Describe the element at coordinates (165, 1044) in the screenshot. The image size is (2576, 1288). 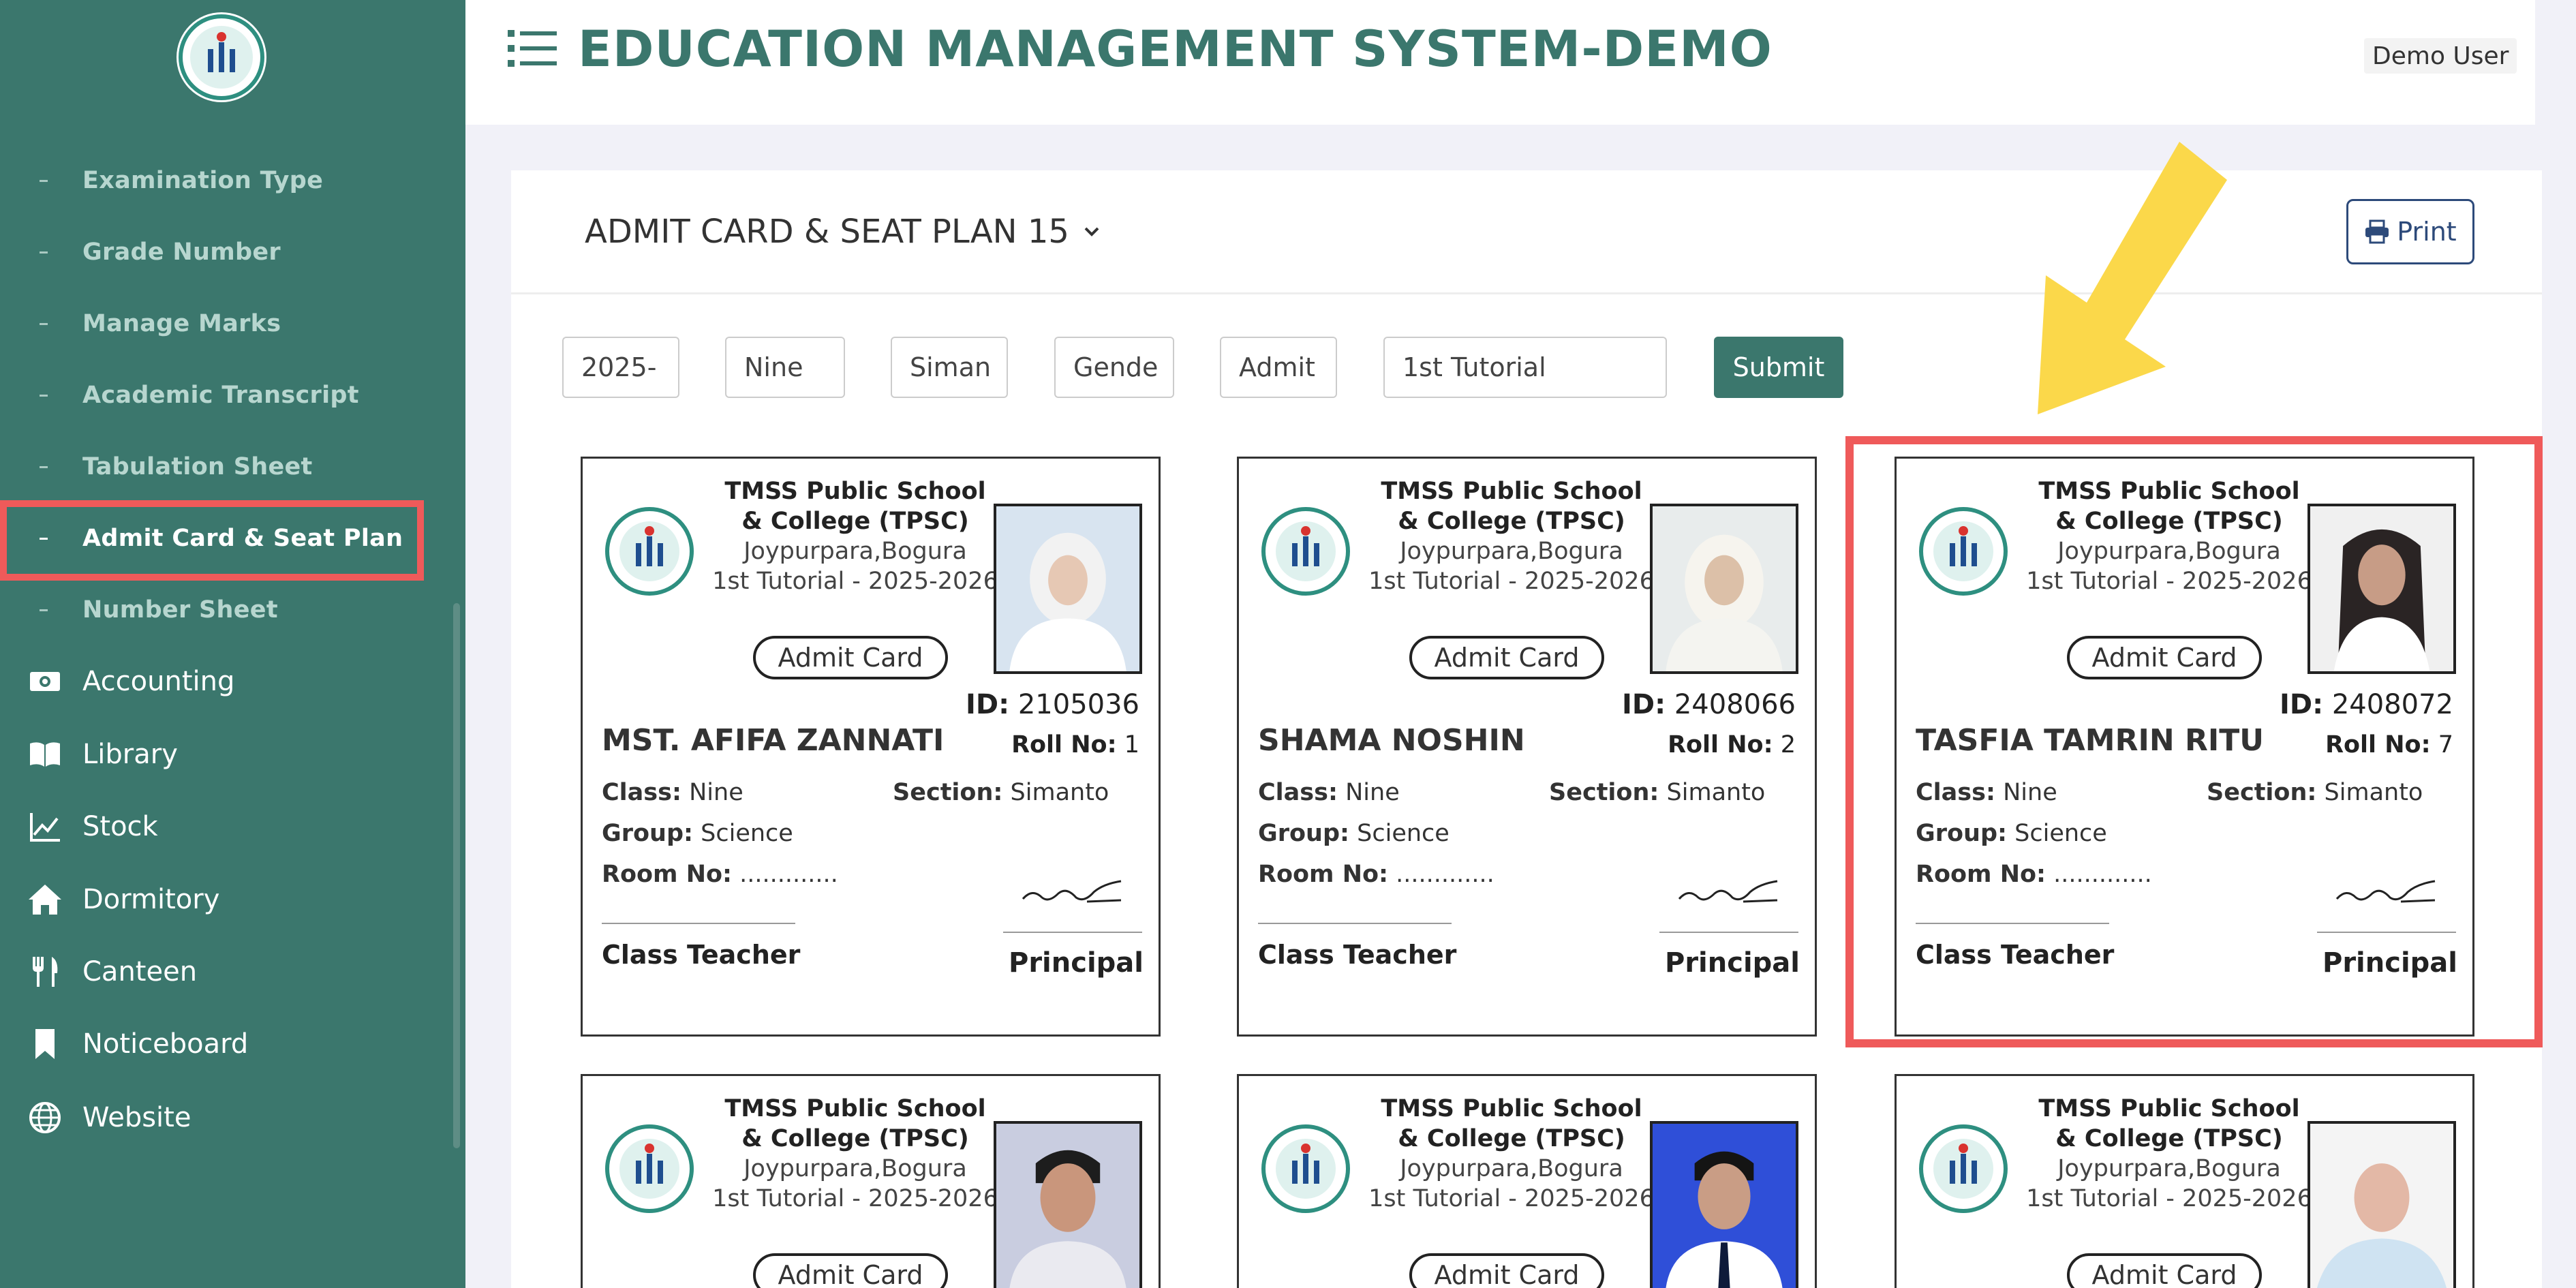
I see `sidebar-item-label: Noticeboard` at that location.